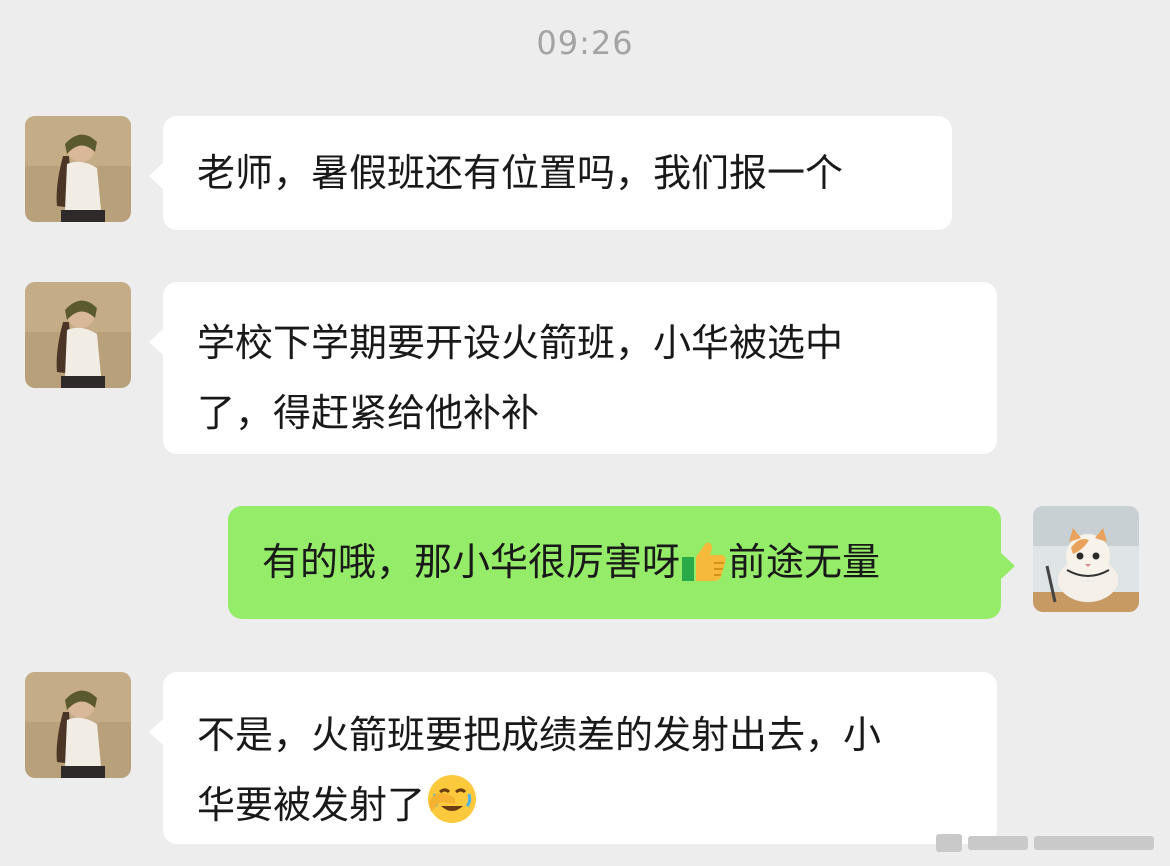  I want to click on message-text-line: 不是，火箭班要把成绩差的发射出去，小, so click(539, 735).